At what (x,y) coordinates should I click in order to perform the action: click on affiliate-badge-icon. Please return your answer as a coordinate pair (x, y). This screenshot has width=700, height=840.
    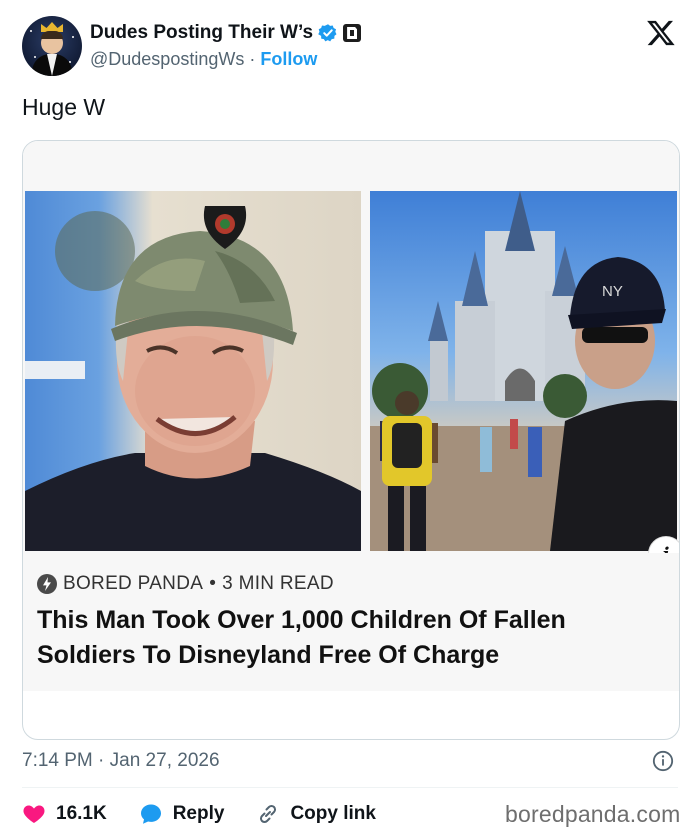
    Looking at the image, I should click on (352, 33).